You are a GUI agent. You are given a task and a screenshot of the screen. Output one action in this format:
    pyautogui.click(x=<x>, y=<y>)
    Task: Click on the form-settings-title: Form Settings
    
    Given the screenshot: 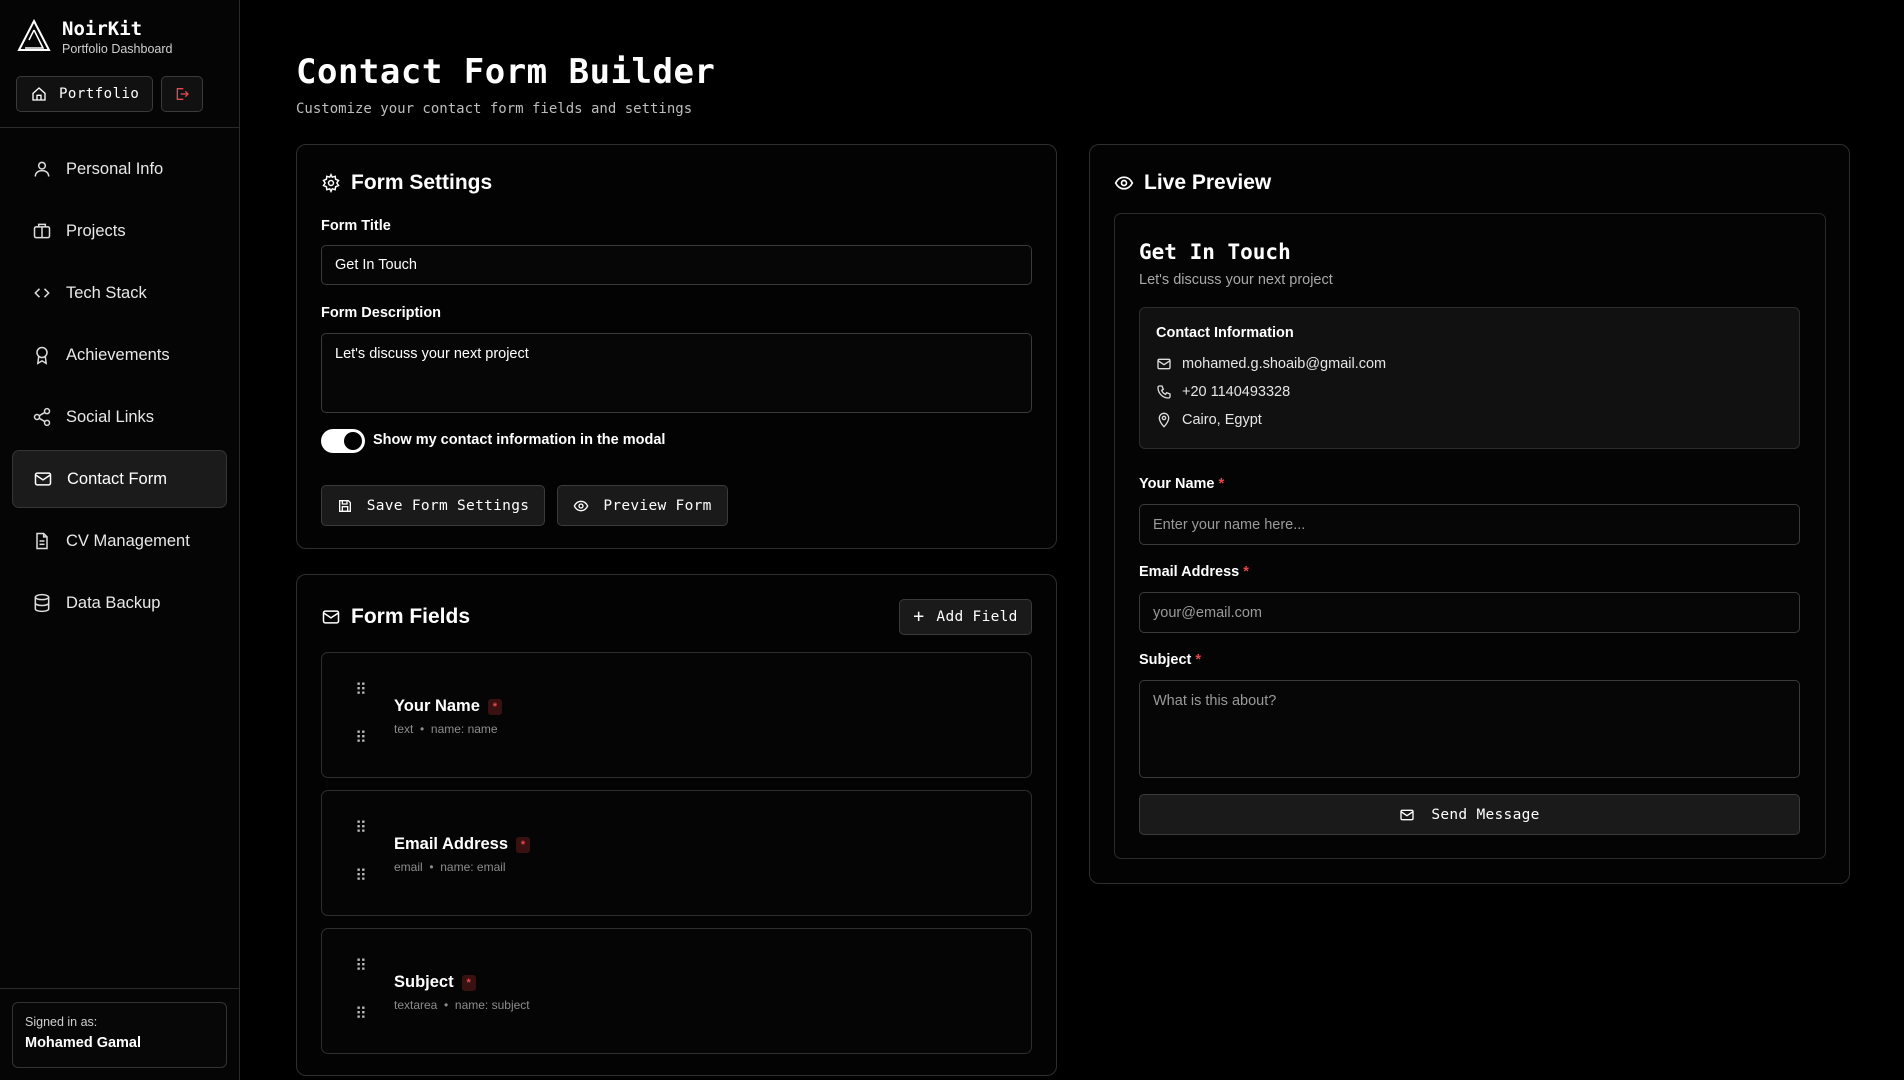 What is the action you would take?
    pyautogui.click(x=406, y=183)
    